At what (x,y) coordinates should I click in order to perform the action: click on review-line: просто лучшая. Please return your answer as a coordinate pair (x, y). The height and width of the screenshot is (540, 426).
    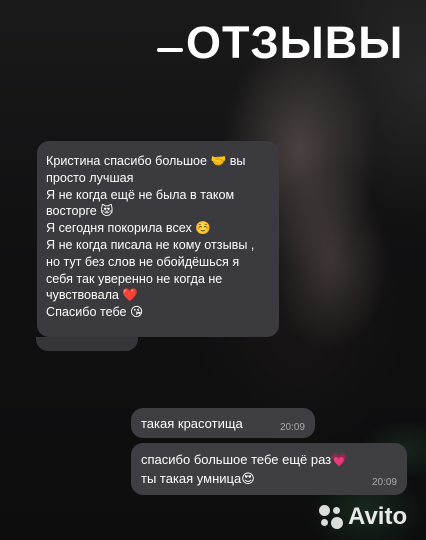
    Looking at the image, I should click on (90, 177).